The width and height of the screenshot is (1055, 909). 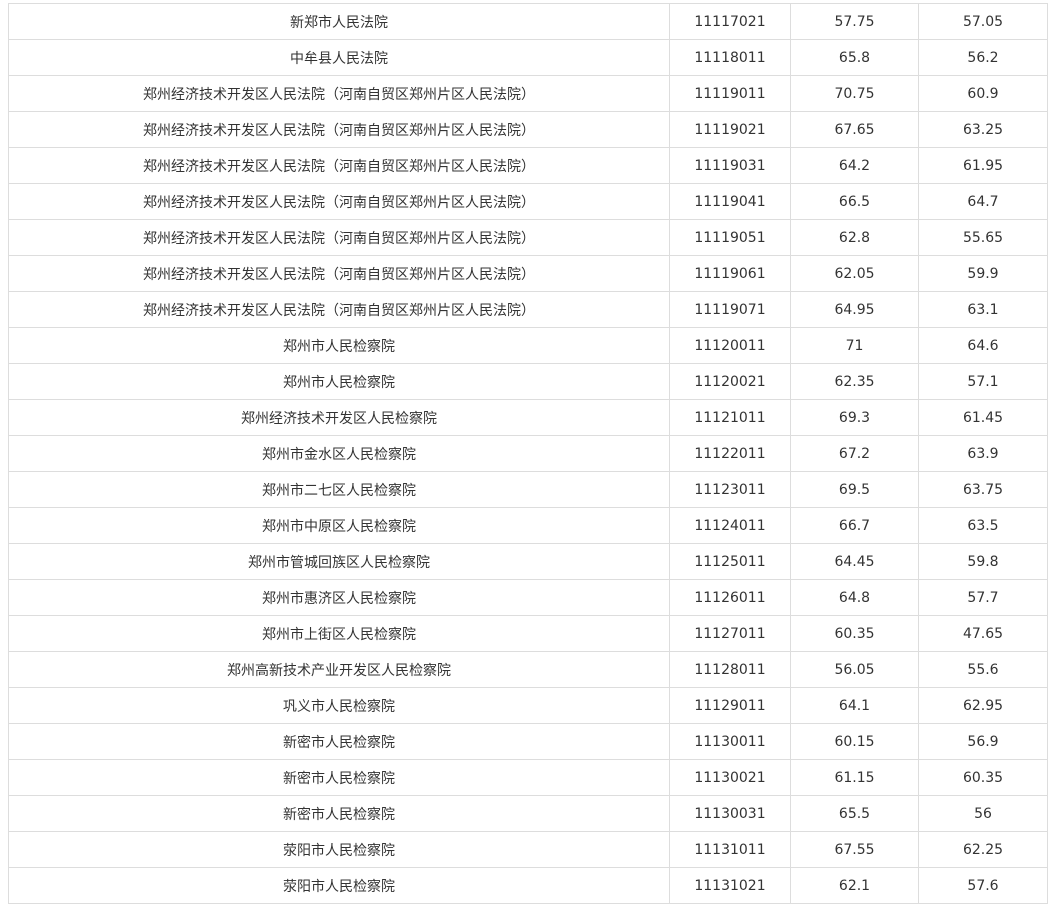 What do you see at coordinates (730, 345) in the screenshot?
I see `position-code-cell: 11120011` at bounding box center [730, 345].